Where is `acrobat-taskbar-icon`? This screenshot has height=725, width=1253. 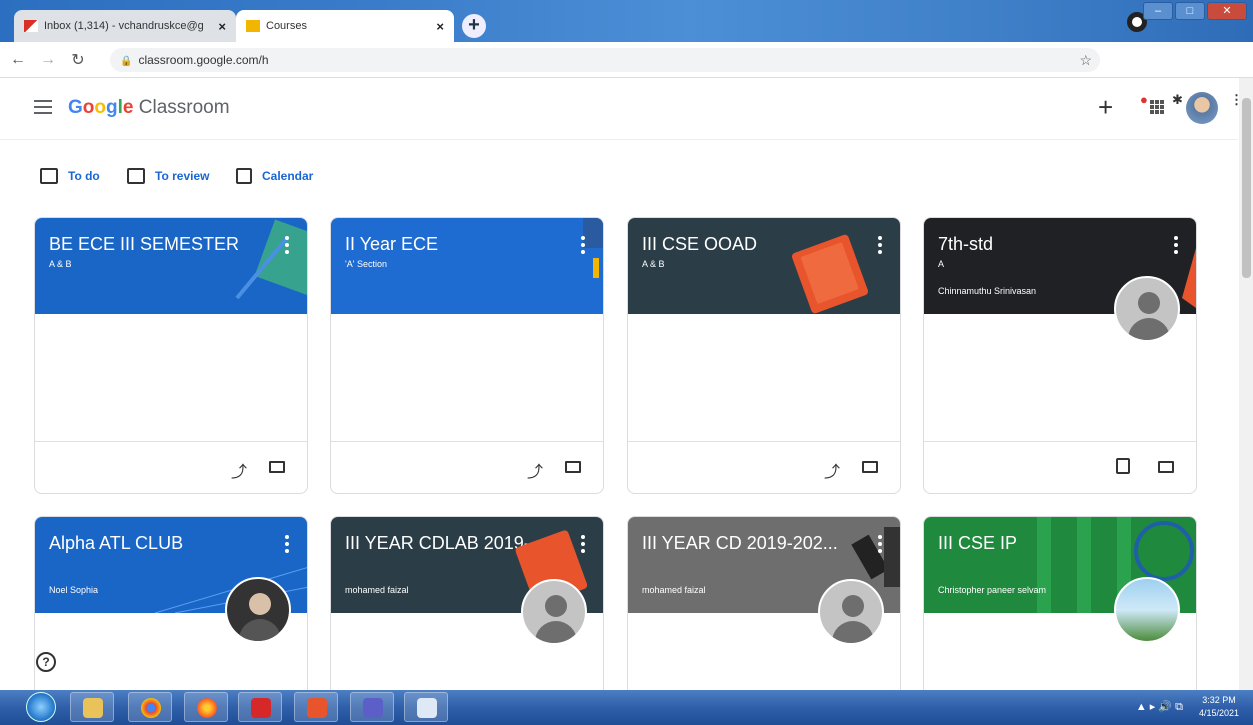
acrobat-taskbar-icon is located at coordinates (260, 707).